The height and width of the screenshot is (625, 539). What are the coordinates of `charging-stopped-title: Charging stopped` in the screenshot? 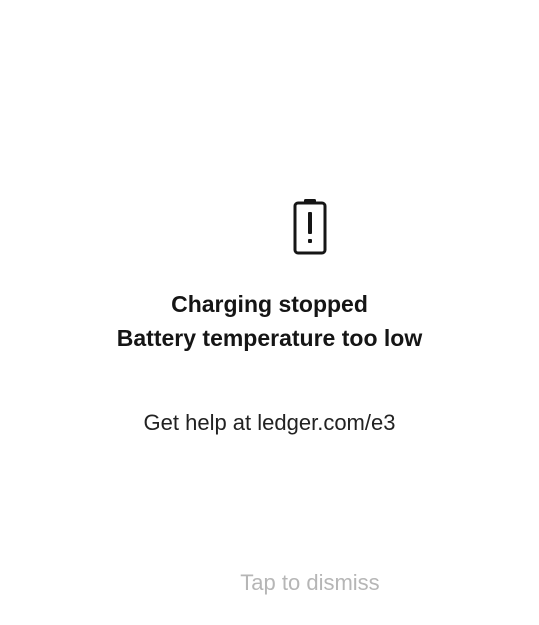 It's located at (269, 304).